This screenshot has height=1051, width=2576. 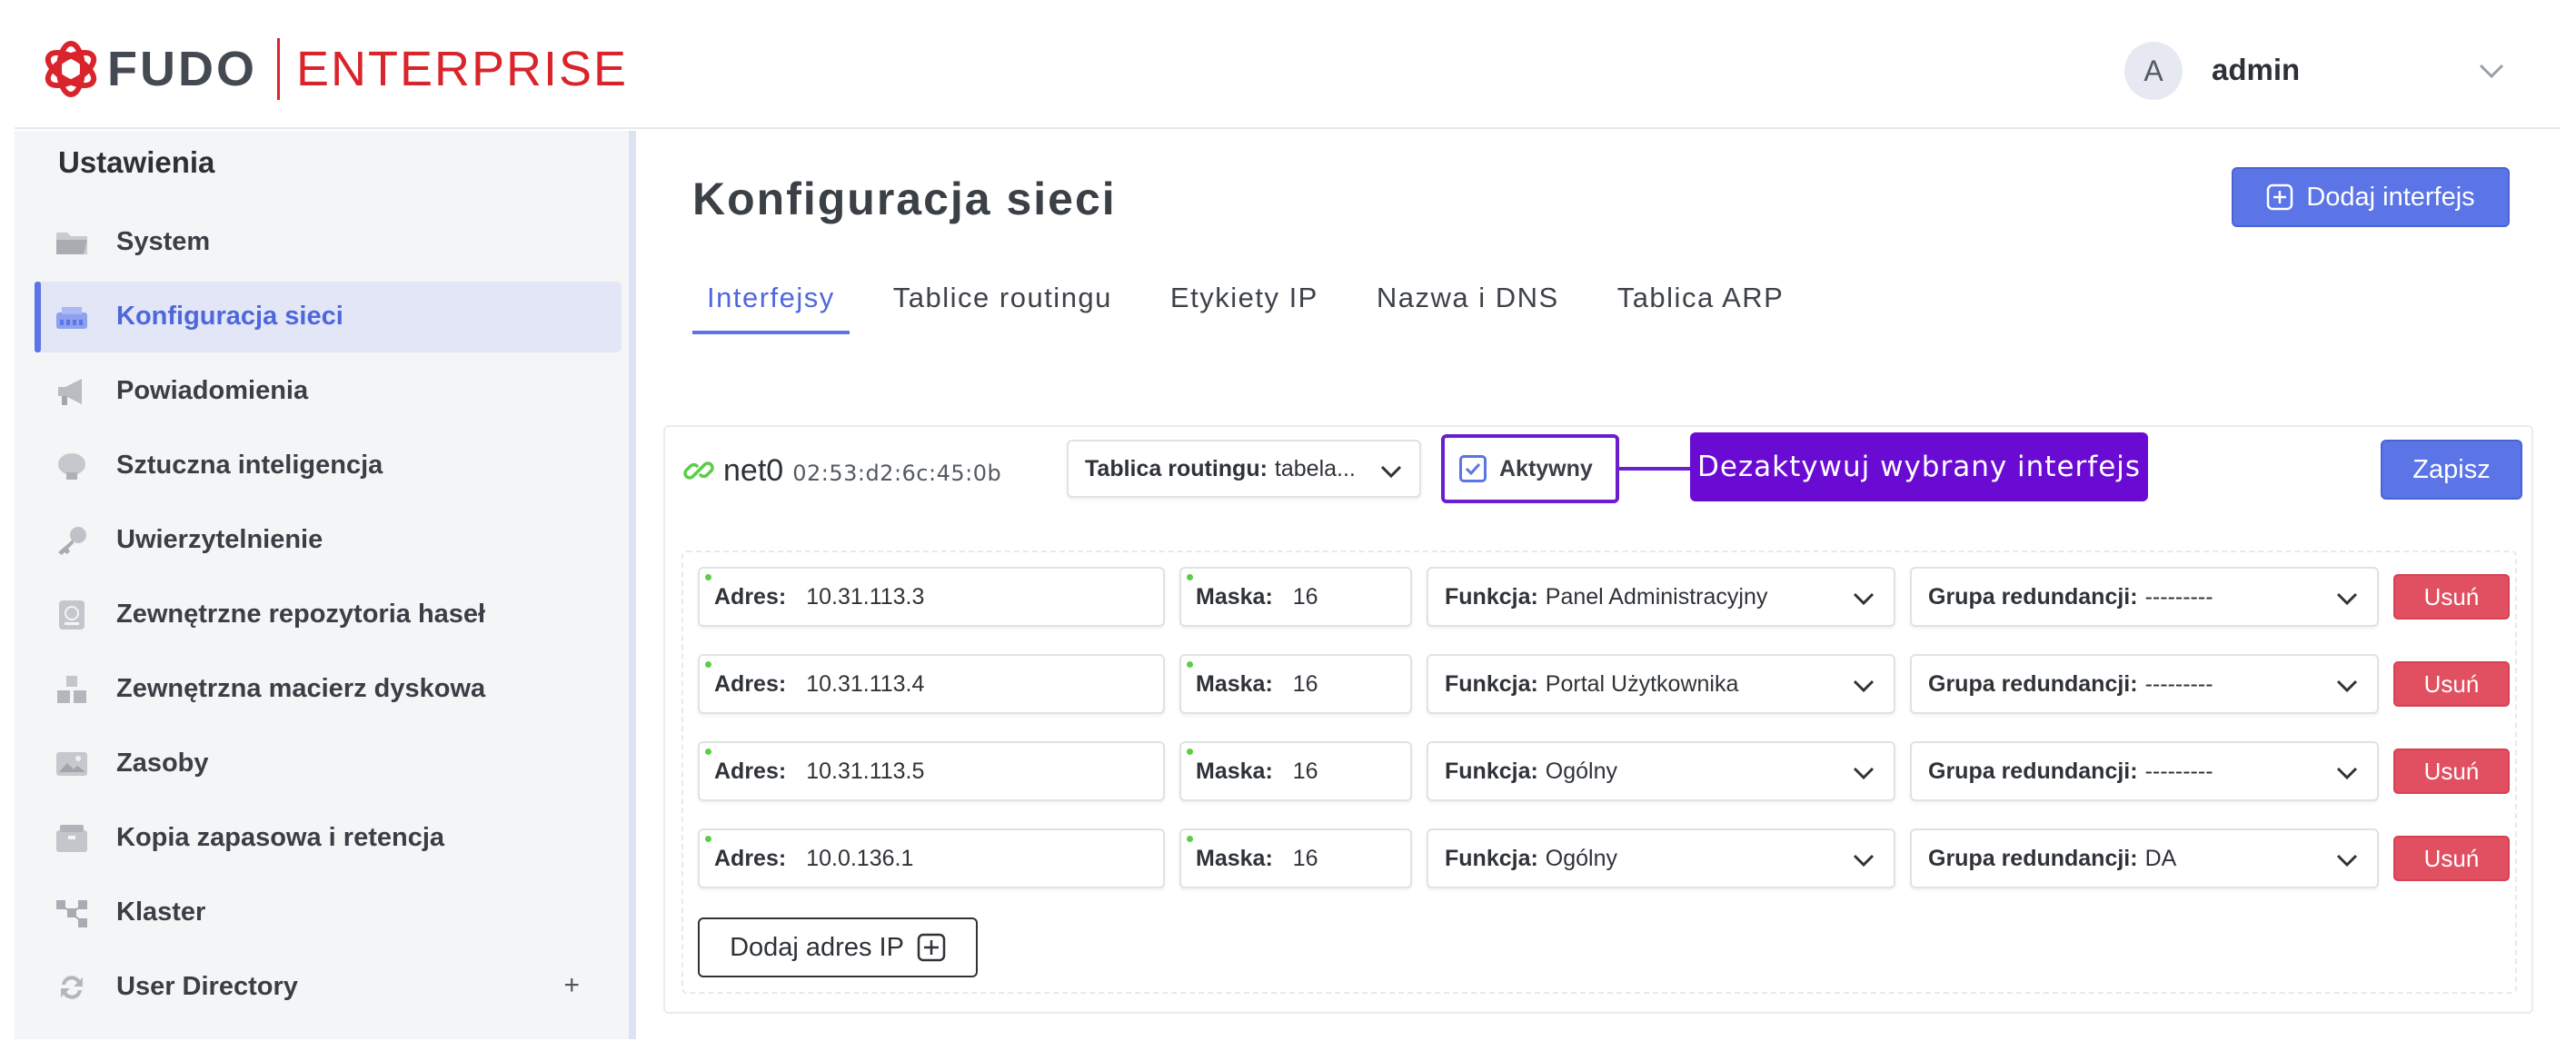 I want to click on network-icon, so click(x=71, y=318).